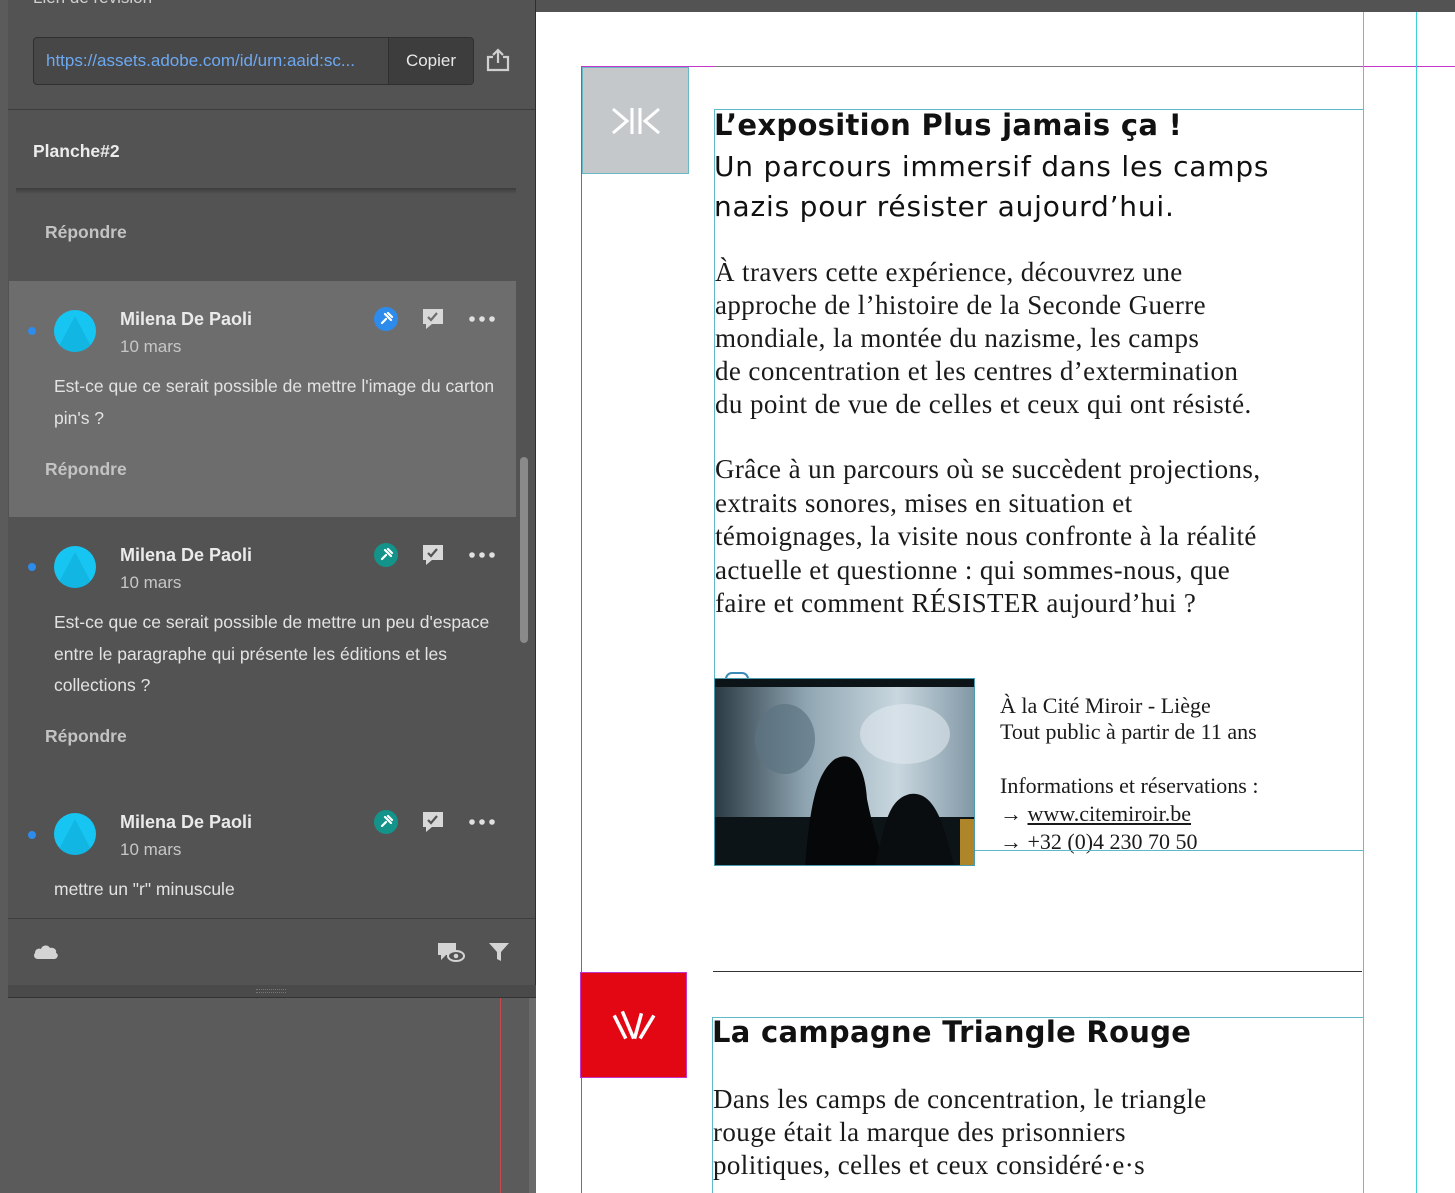 This screenshot has width=1455, height=1193. Describe the element at coordinates (271, 109) in the screenshot. I see `panel-divider` at that location.